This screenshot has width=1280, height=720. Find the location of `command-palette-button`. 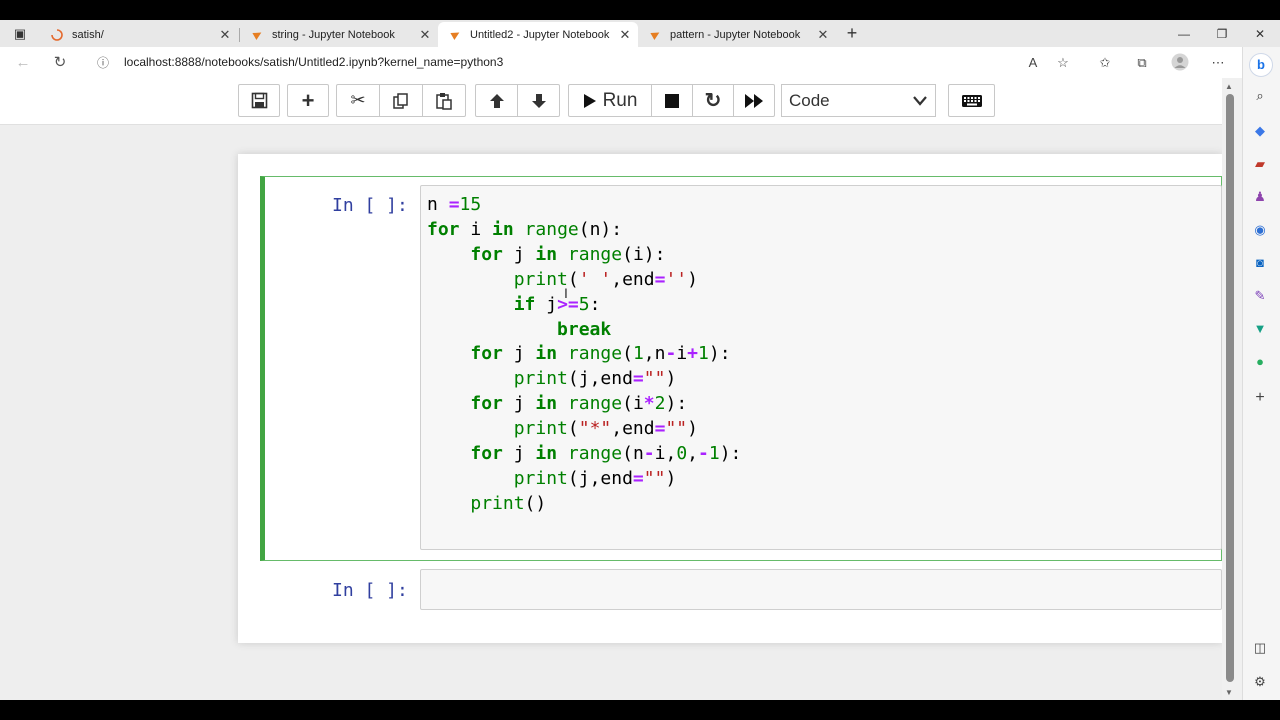

command-palette-button is located at coordinates (971, 100).